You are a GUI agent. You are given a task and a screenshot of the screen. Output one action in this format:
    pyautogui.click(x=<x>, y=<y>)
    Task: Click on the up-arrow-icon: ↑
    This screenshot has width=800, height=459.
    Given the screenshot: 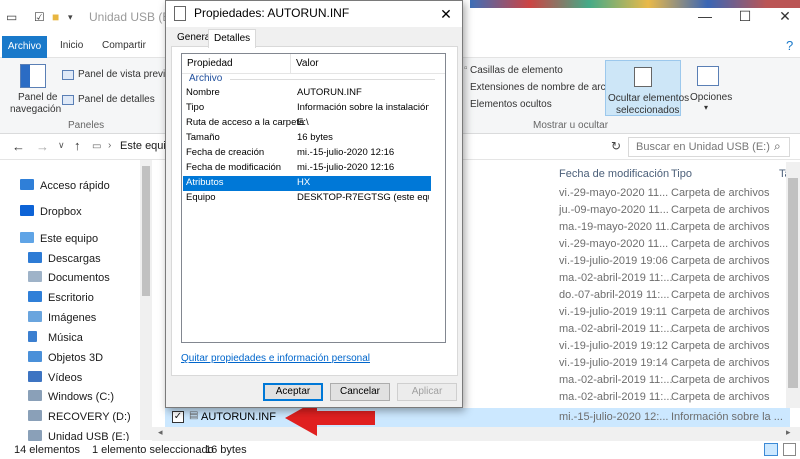 What is the action you would take?
    pyautogui.click(x=77, y=145)
    